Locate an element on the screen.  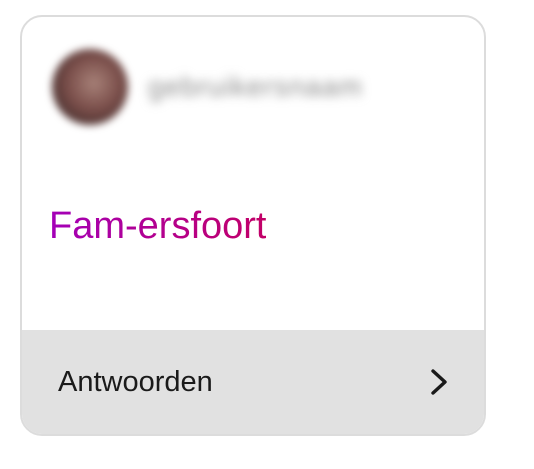
reply-label: Antwoorden is located at coordinates (135, 381).